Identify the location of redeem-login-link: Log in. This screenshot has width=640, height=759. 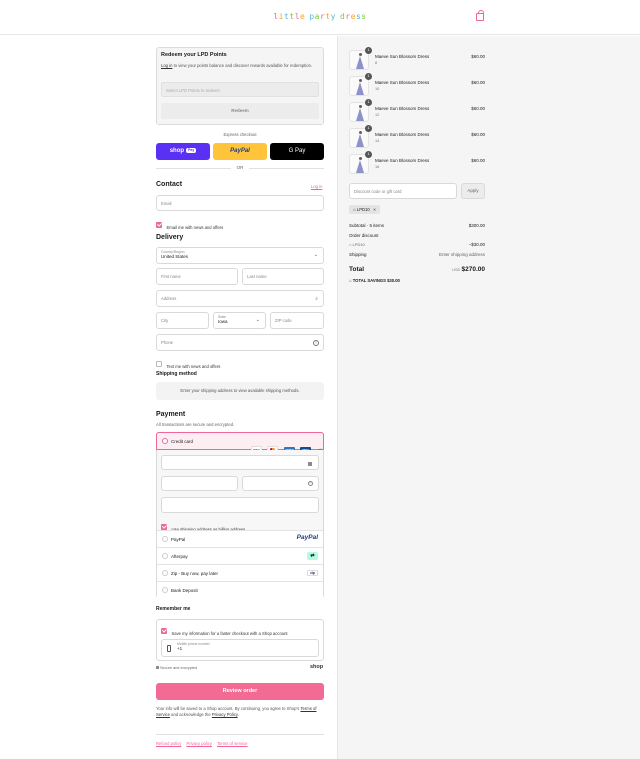
(166, 65).